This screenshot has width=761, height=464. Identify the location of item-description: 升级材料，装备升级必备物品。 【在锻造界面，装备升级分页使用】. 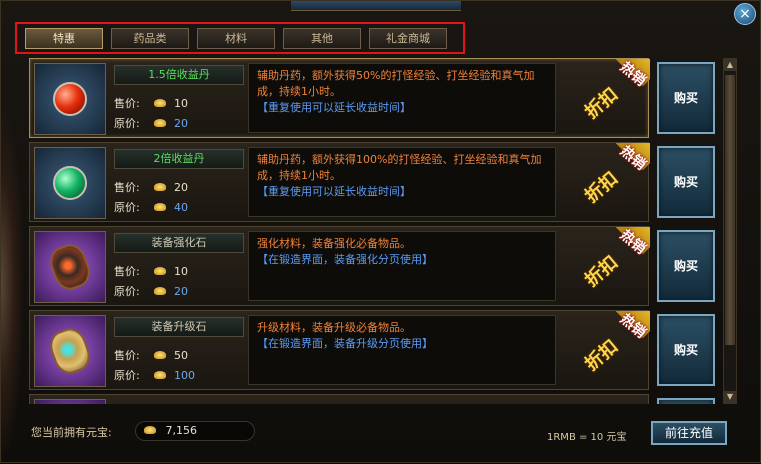
(402, 350).